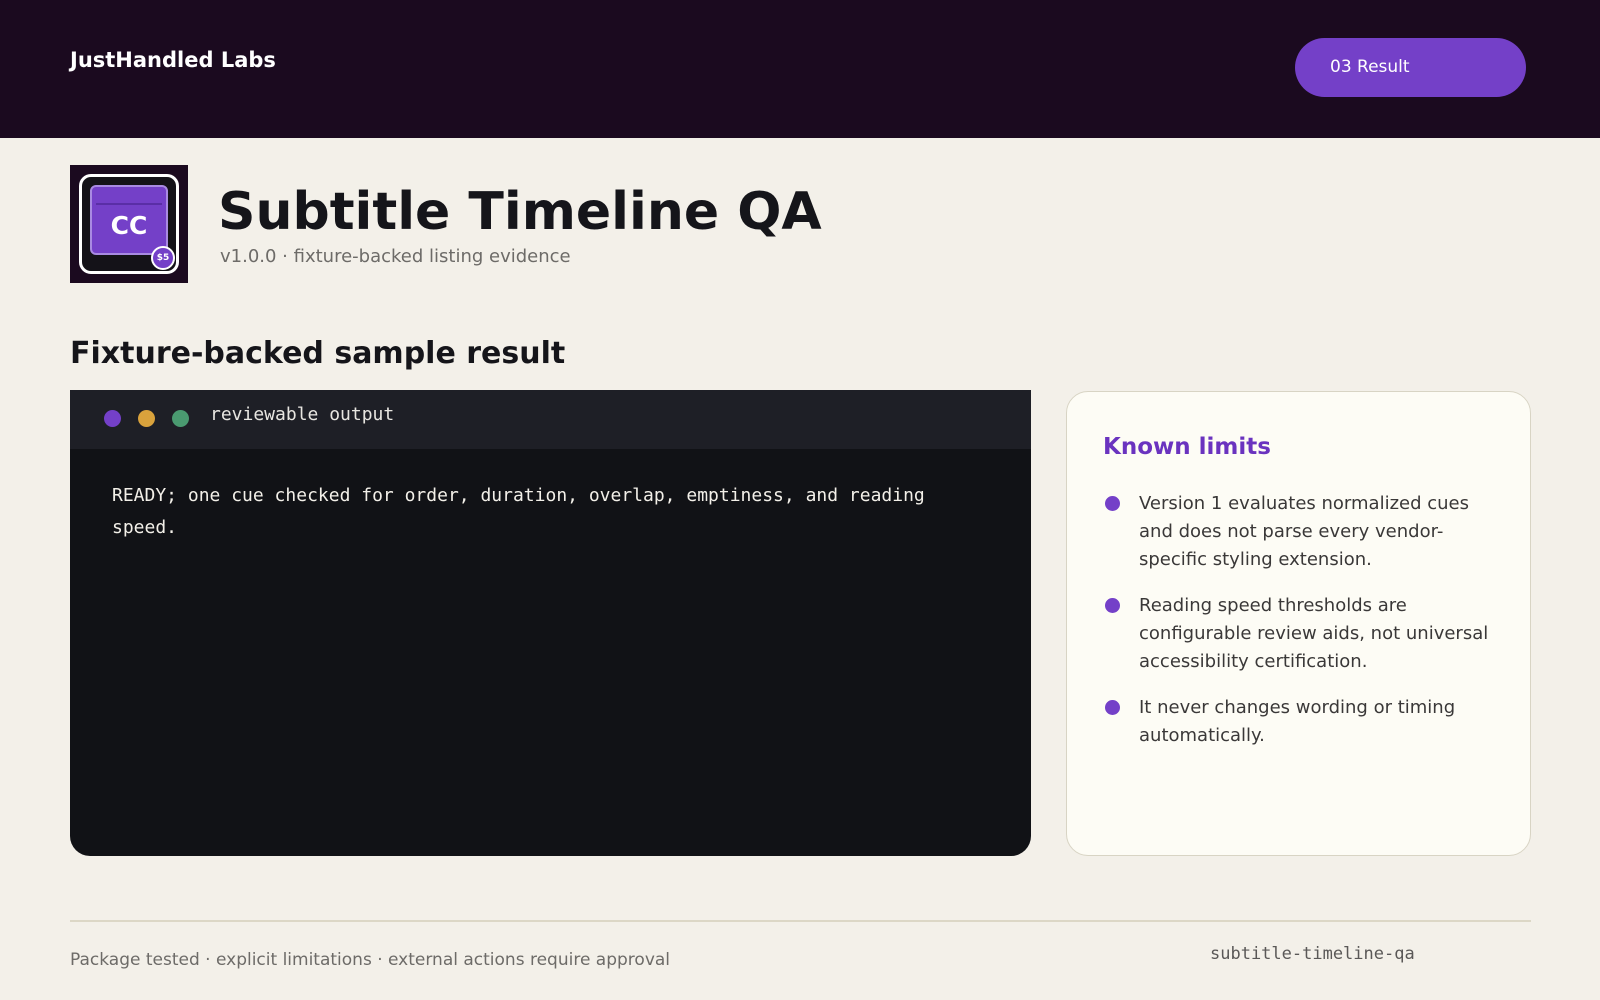 The height and width of the screenshot is (1000, 1600). Describe the element at coordinates (129, 204) in the screenshot. I see `icon-bar` at that location.